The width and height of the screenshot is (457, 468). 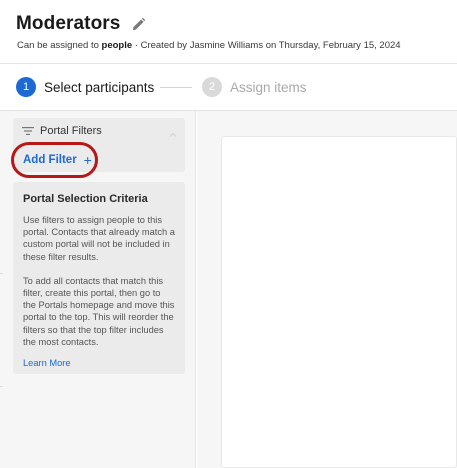 I want to click on step-label: Select participants, so click(x=99, y=87).